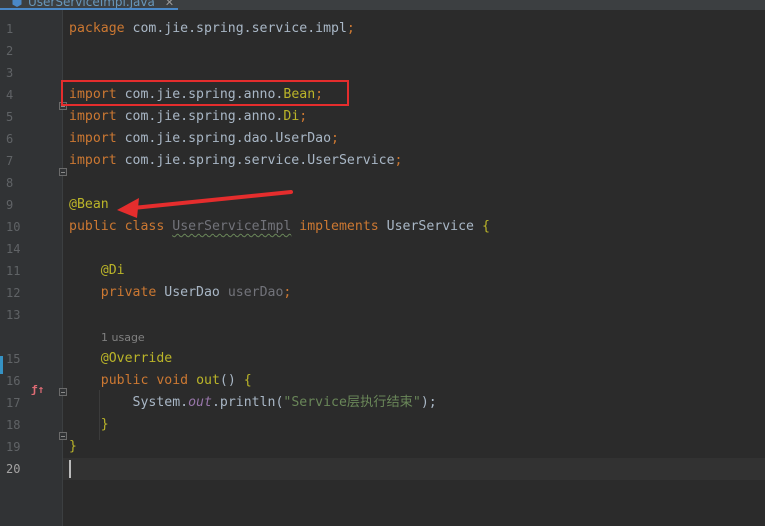 This screenshot has width=765, height=526. Describe the element at coordinates (70, 469) in the screenshot. I see `text-caret` at that location.